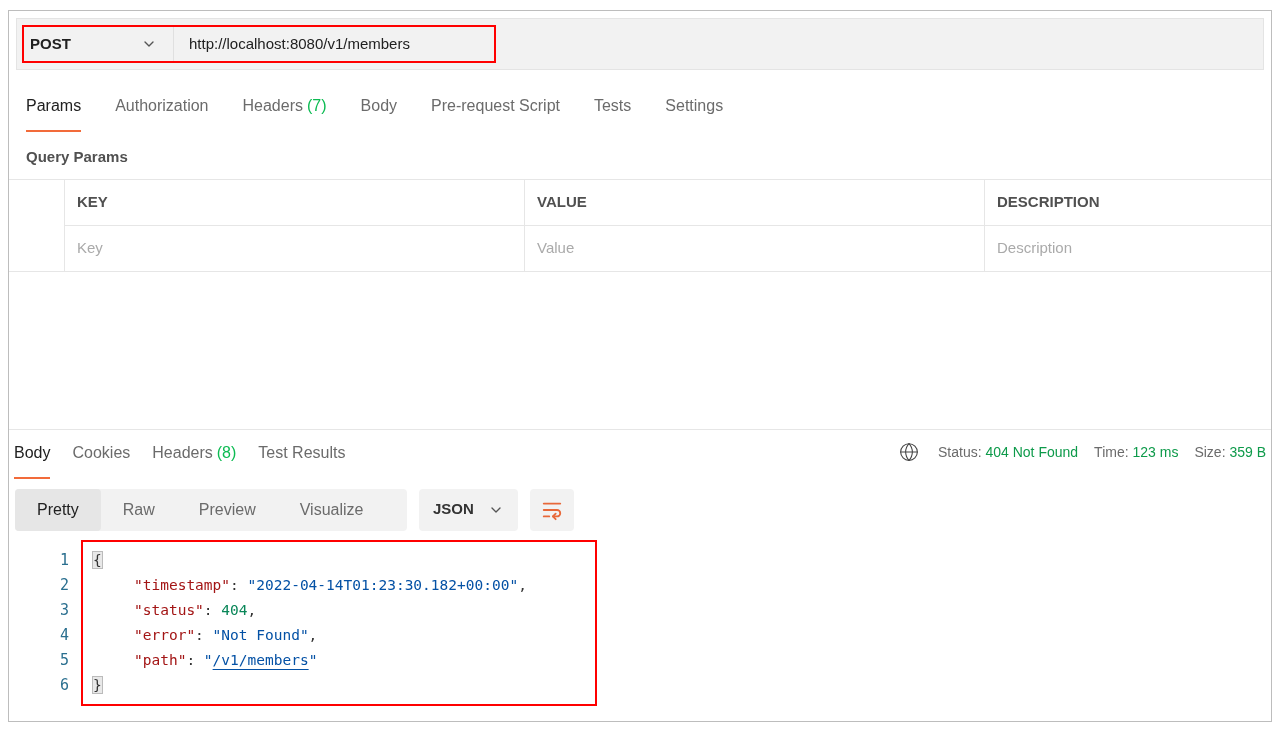 Image resolution: width=1280 pixels, height=730 pixels. Describe the element at coordinates (694, 113) in the screenshot. I see `tab: Settings` at that location.